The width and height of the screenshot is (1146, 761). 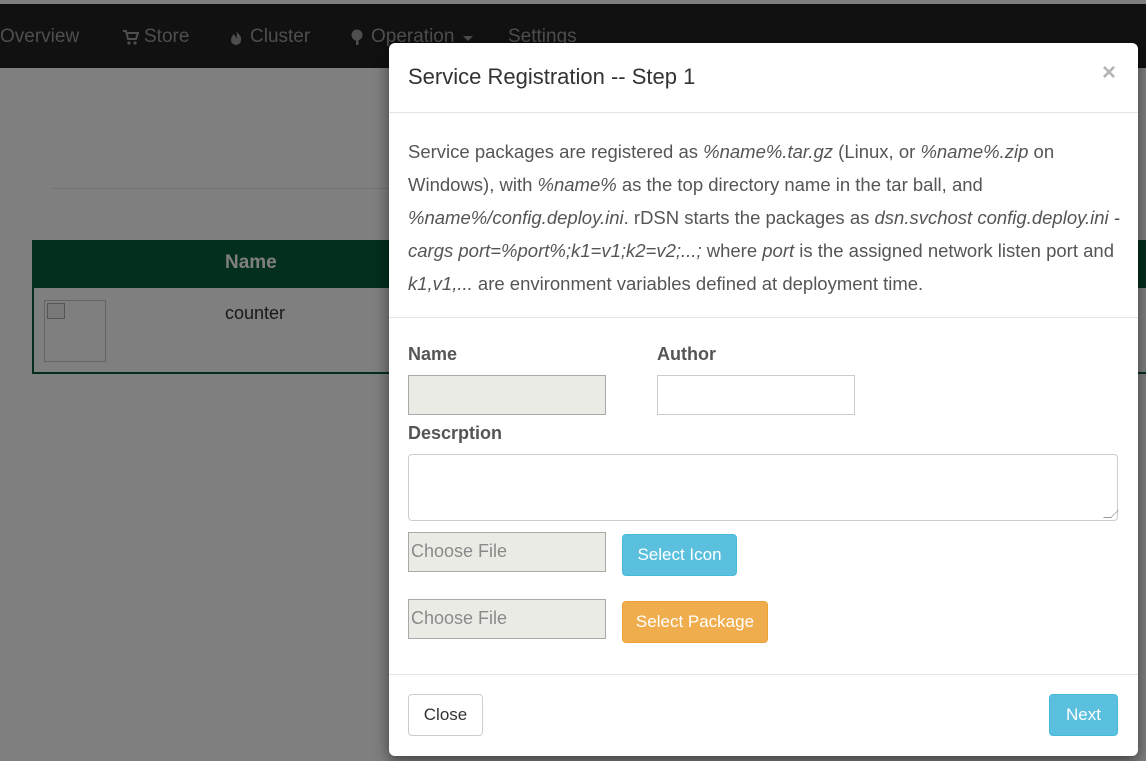 What do you see at coordinates (679, 555) in the screenshot?
I see `select-icon-button: Select Icon` at bounding box center [679, 555].